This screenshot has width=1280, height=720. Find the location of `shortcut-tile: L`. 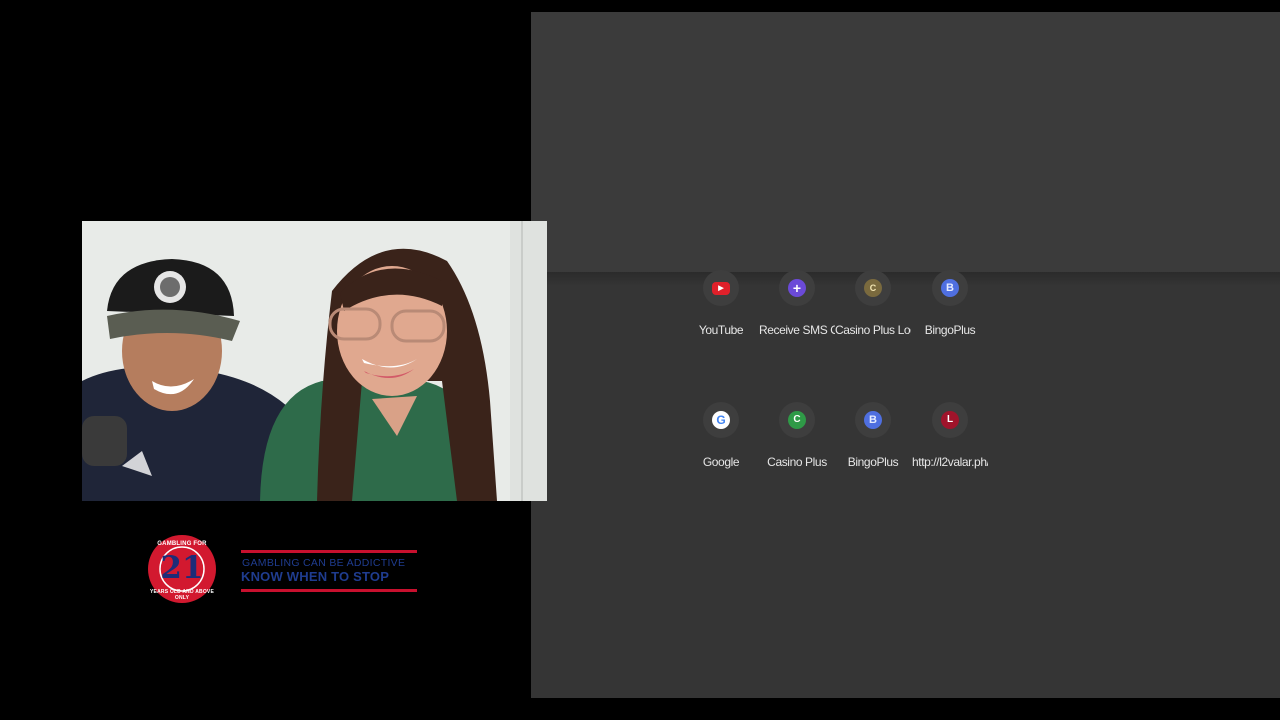

shortcut-tile: L is located at coordinates (950, 420).